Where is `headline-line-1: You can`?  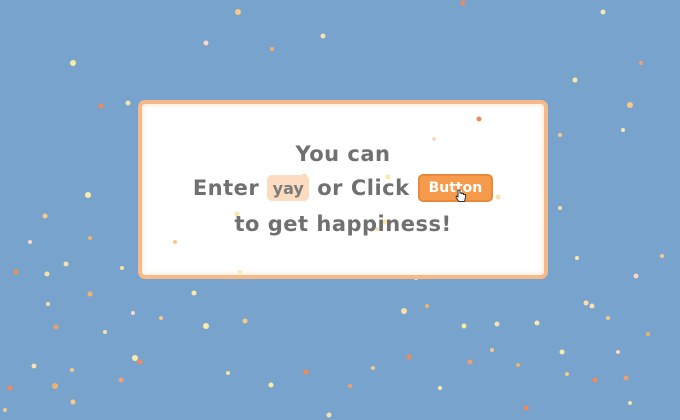
headline-line-1: You can is located at coordinates (343, 154).